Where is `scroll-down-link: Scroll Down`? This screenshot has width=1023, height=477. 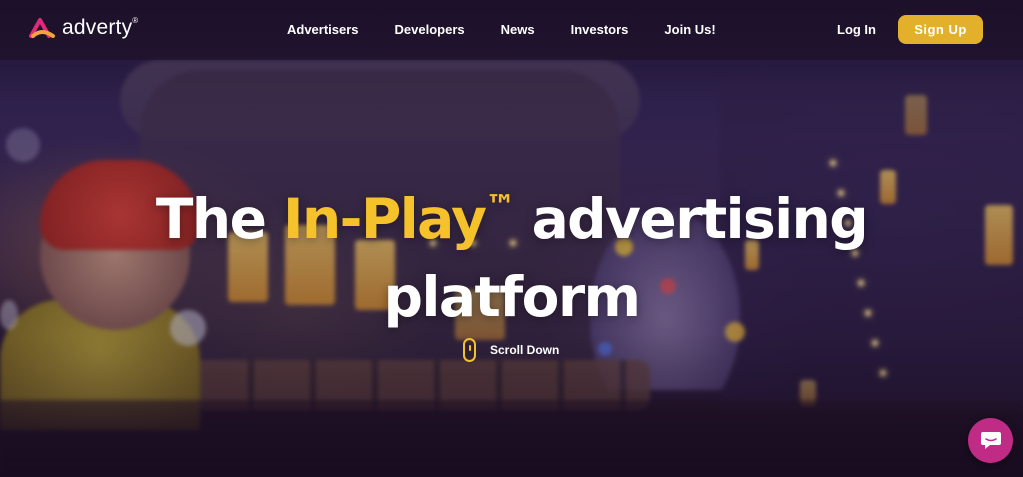 scroll-down-link: Scroll Down is located at coordinates (511, 350).